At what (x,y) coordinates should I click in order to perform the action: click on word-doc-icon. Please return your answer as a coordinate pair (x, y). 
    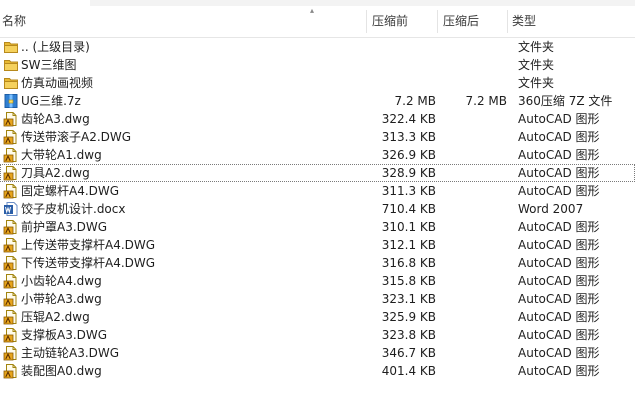
    Looking at the image, I should click on (11, 209).